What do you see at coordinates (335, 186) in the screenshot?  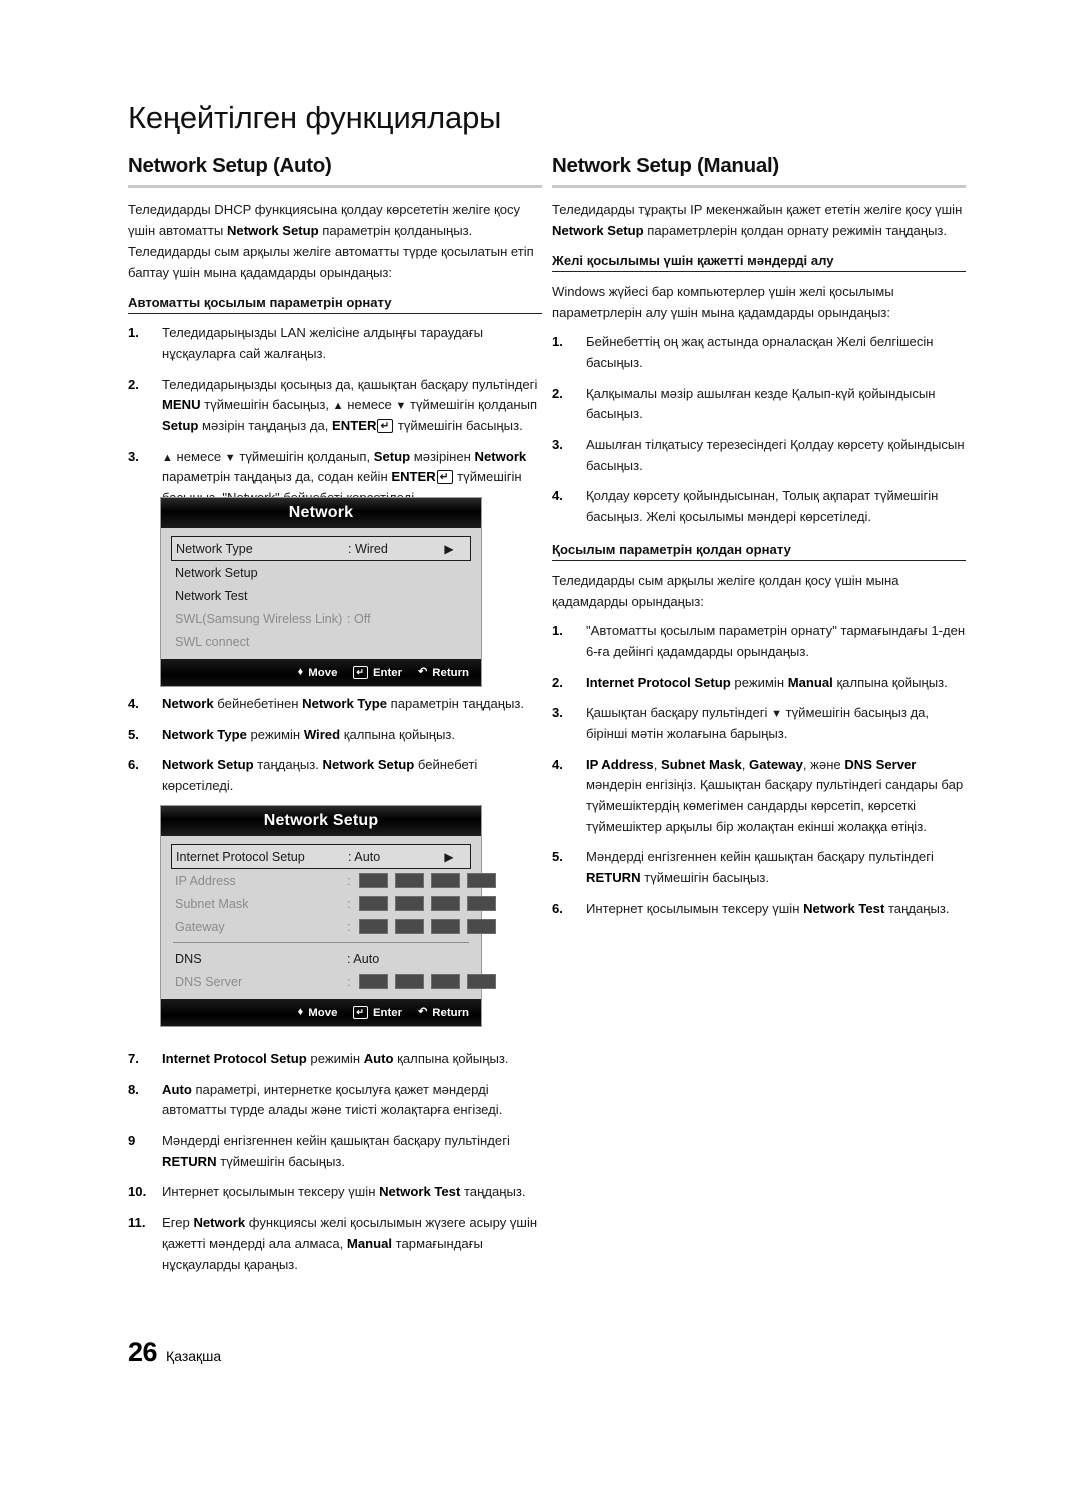 I see `section-rule` at bounding box center [335, 186].